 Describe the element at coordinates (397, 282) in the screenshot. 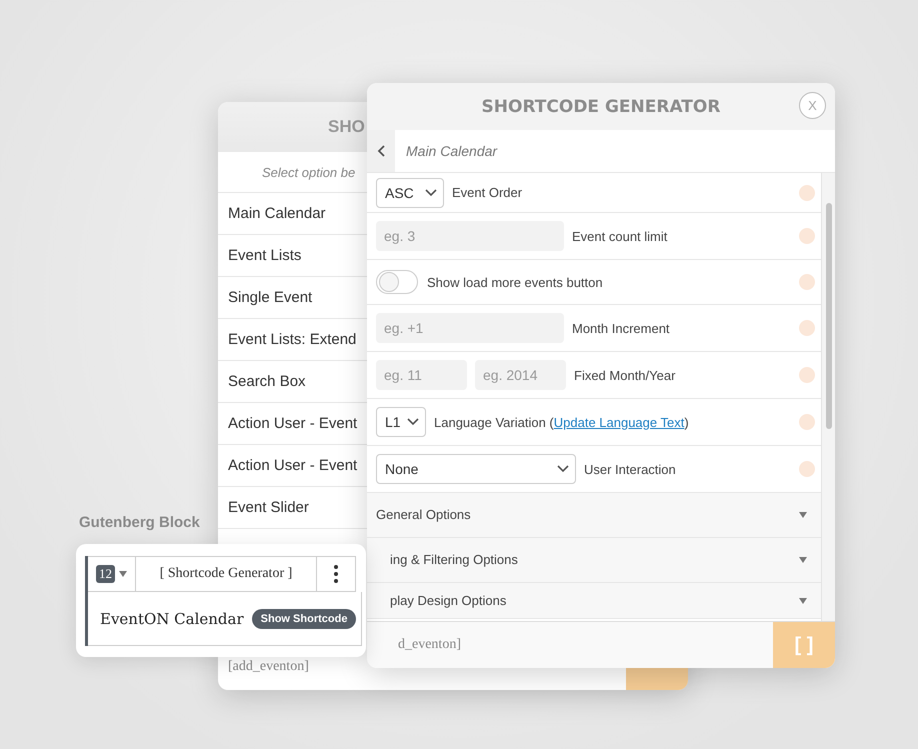

I see `toggle-switch` at that location.